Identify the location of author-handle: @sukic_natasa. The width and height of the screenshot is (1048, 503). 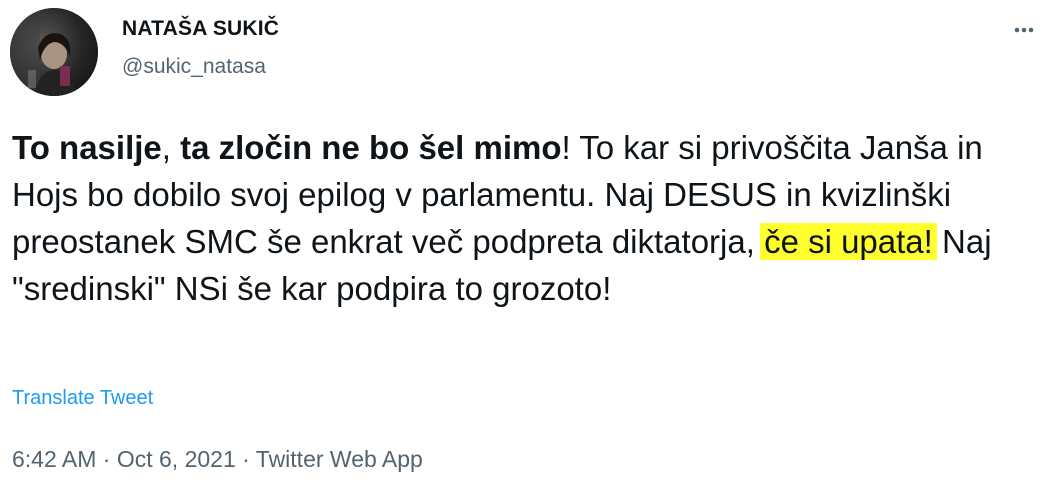
(194, 67).